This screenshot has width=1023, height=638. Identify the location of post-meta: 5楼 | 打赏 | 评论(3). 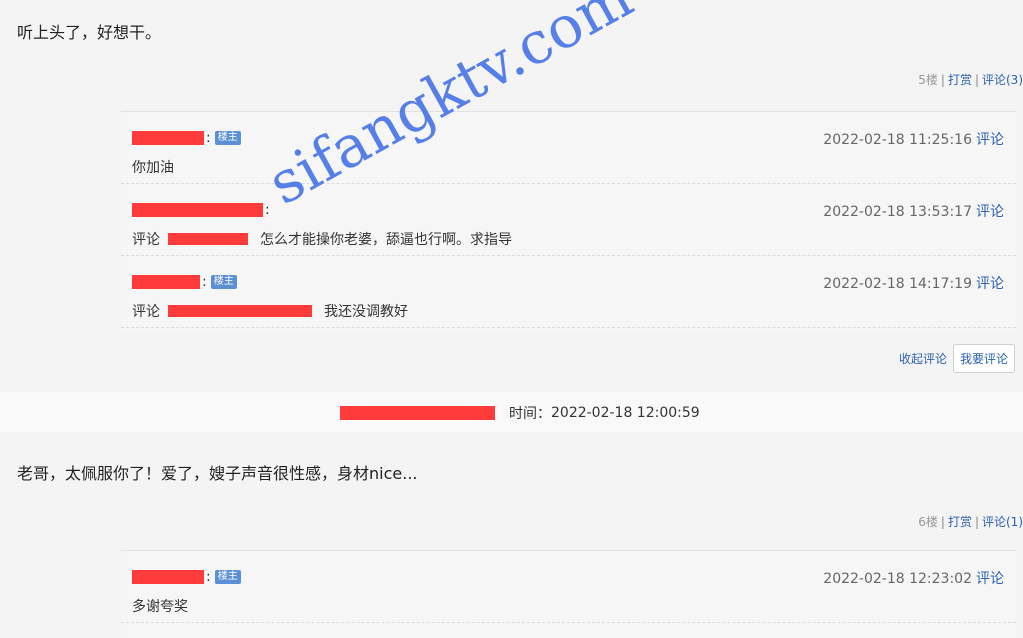
(970, 80).